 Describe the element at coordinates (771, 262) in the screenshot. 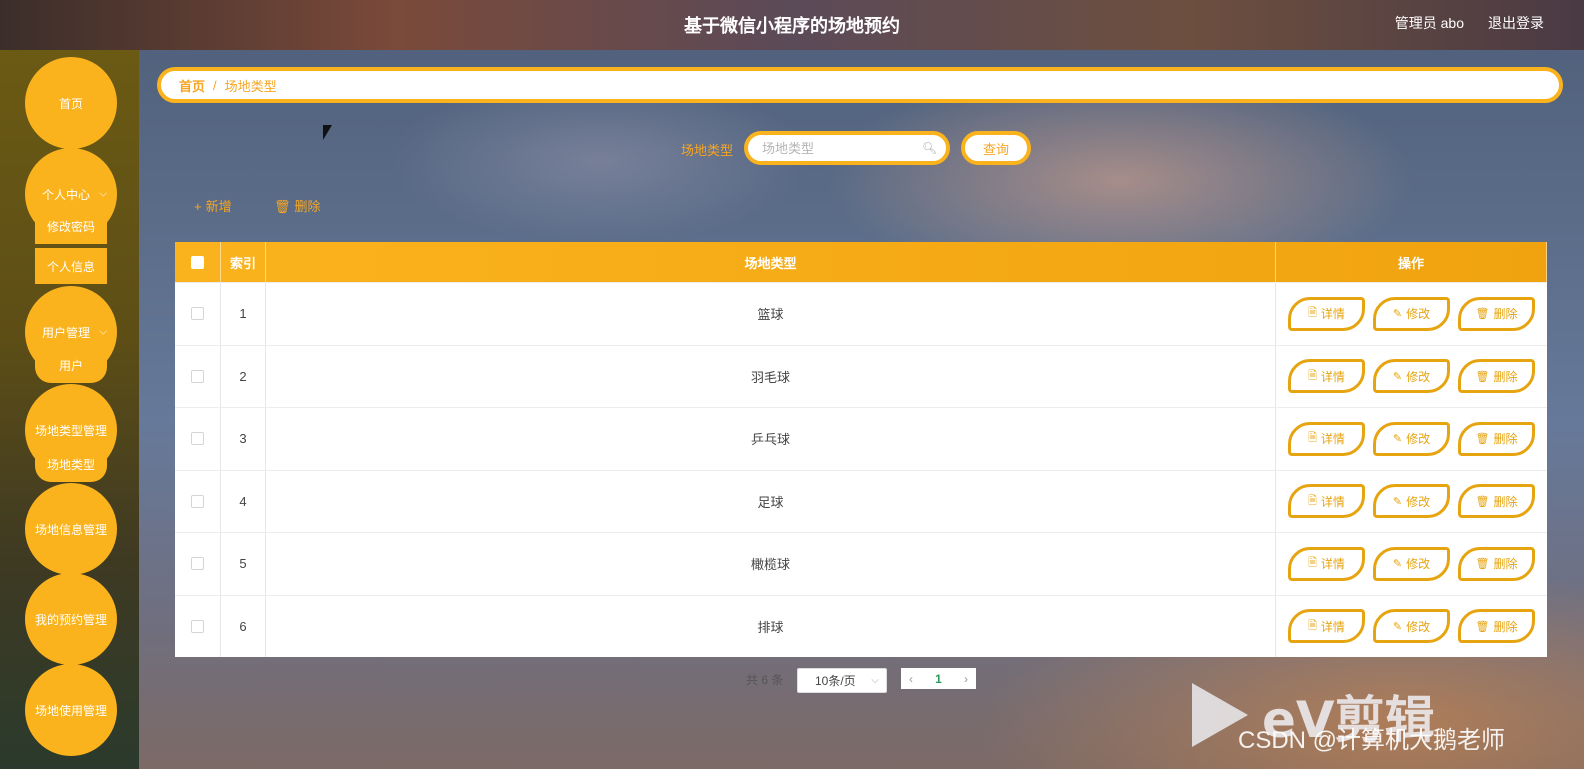

I see `header-venue-type: 场地类型` at that location.